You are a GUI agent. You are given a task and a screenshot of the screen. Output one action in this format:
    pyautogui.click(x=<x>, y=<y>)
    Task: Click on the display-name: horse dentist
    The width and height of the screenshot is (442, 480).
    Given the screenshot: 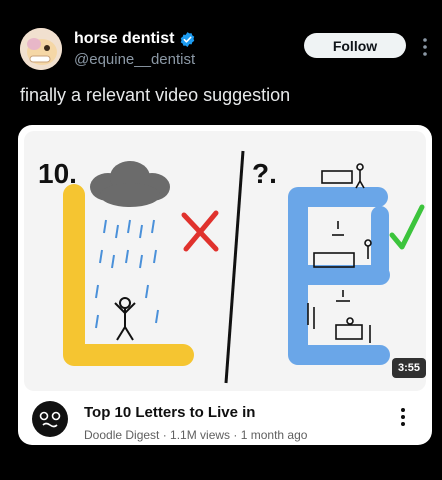 What is the action you would take?
    pyautogui.click(x=124, y=39)
    